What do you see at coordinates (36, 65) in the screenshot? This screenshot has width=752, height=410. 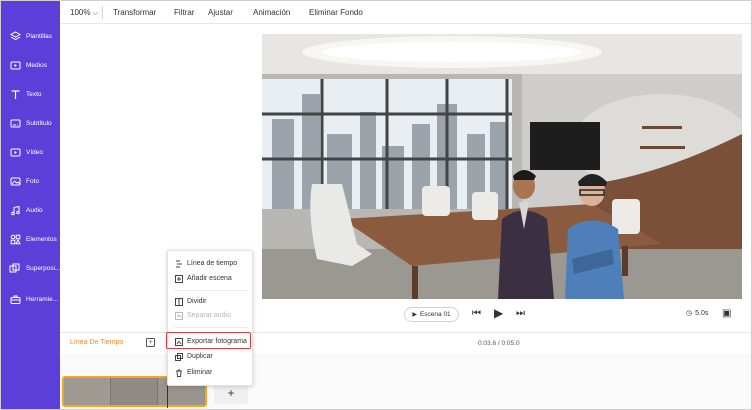 I see `sidebar-item-label: Medios` at bounding box center [36, 65].